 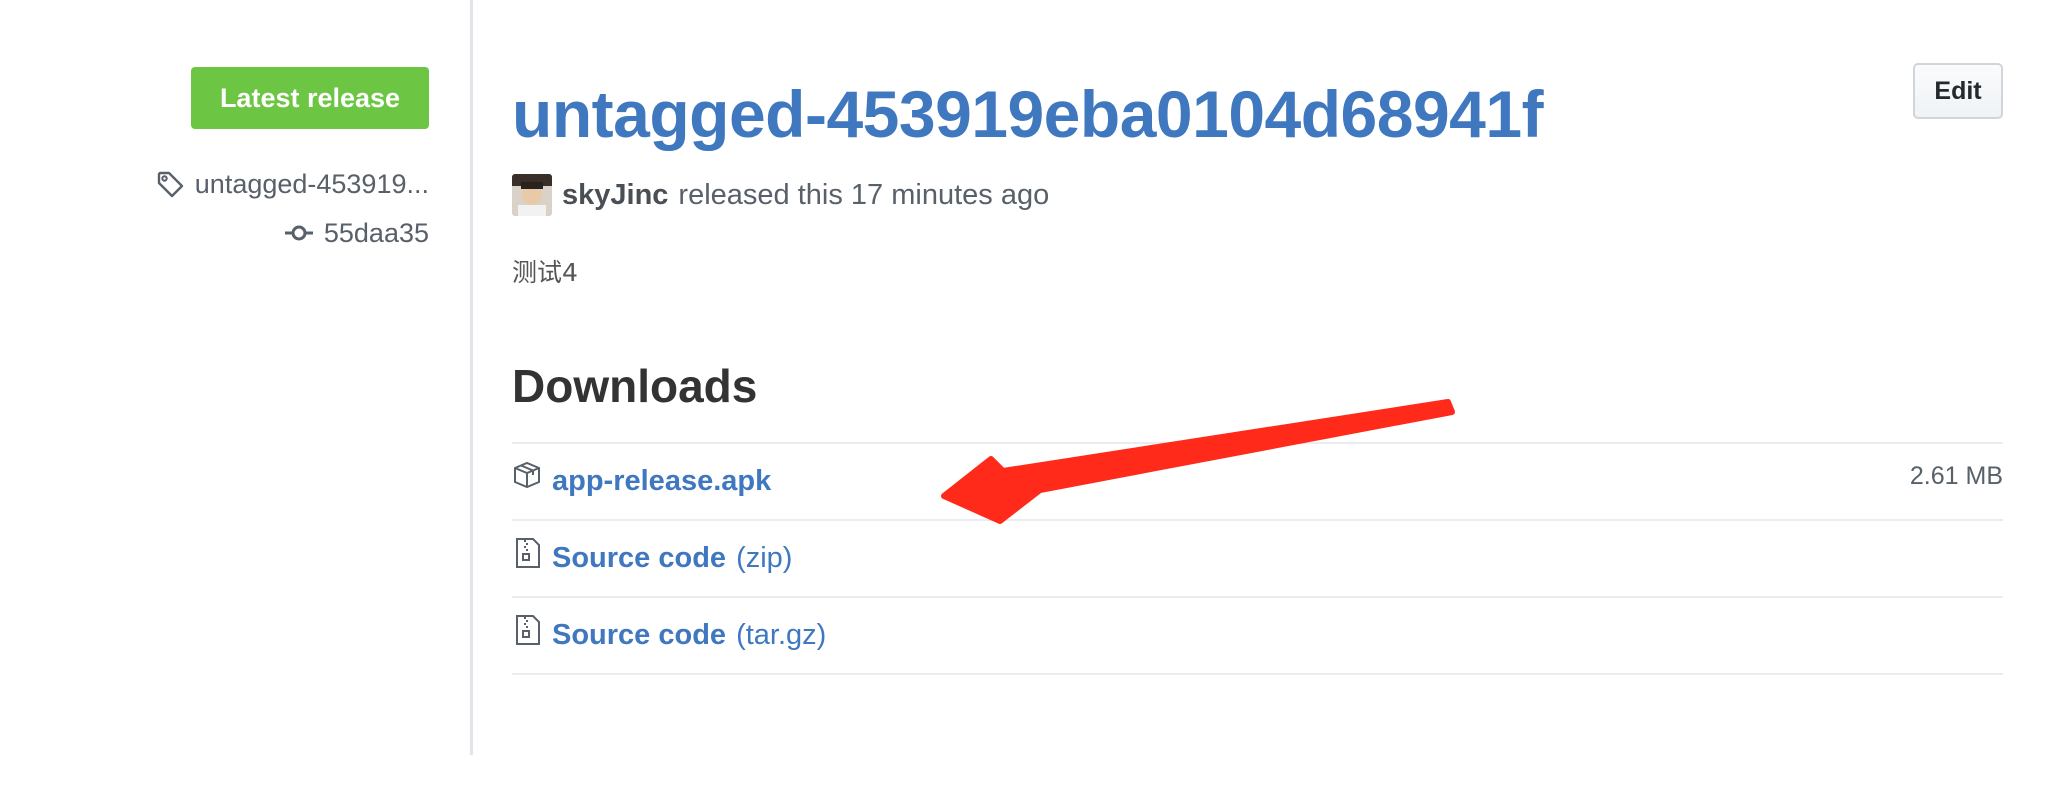 I want to click on package-icon, so click(x=527, y=476).